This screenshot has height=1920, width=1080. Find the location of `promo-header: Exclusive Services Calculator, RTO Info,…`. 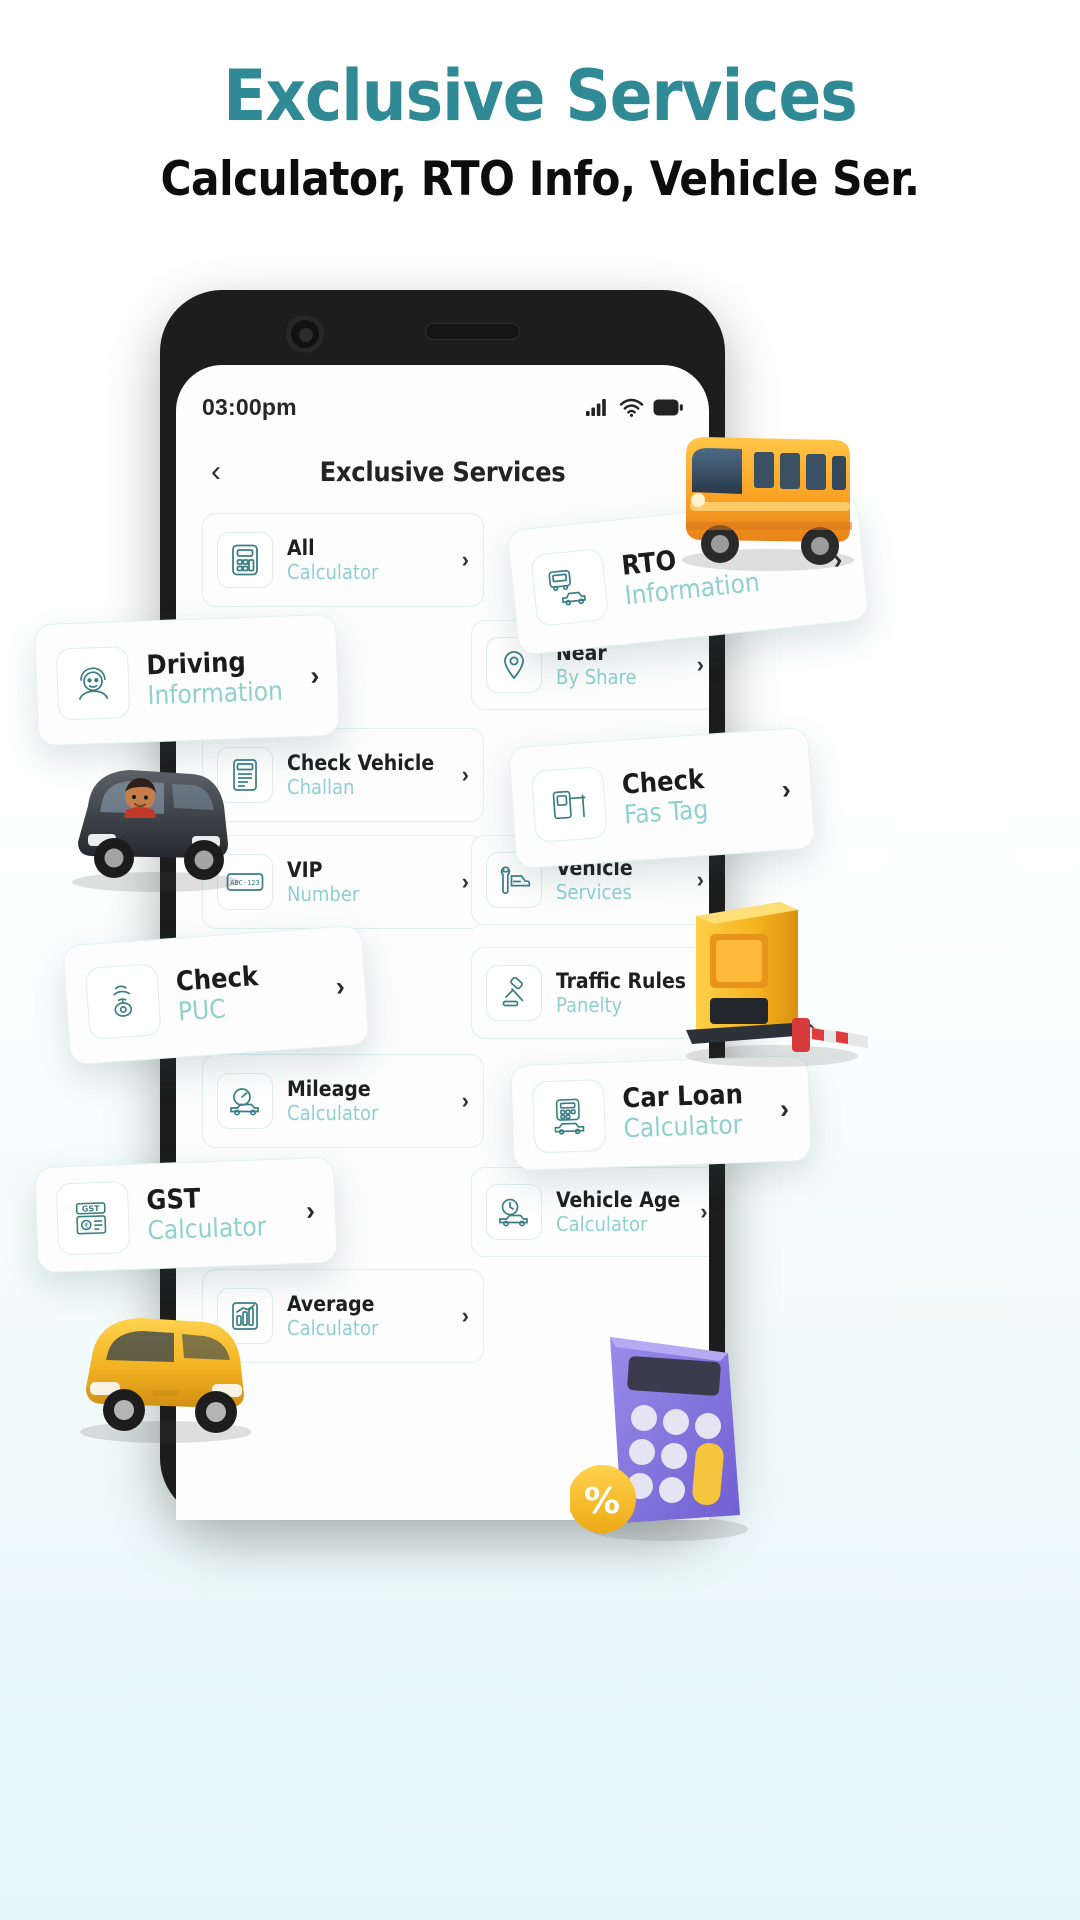

promo-header: Exclusive Services Calculator, RTO Info,… is located at coordinates (540, 131).